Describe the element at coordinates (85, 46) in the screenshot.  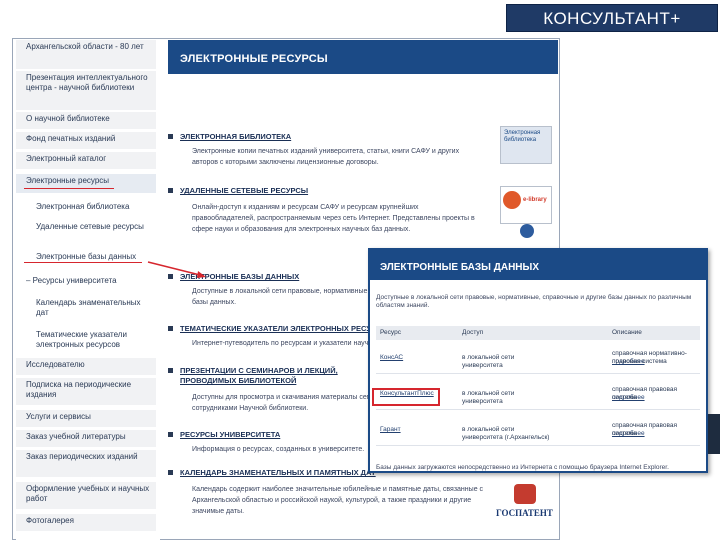
I see `sidebar-item-label: Архангельской области - 80 лет` at that location.